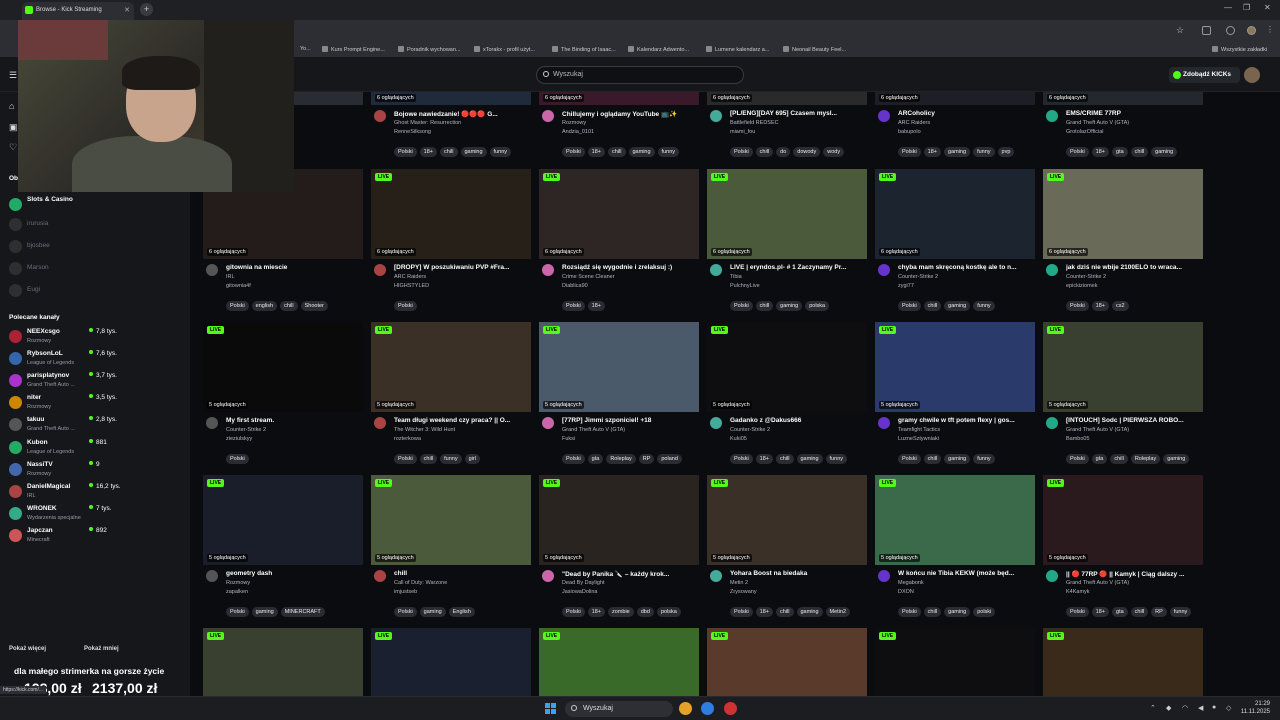 The height and width of the screenshot is (720, 1280). I want to click on streamer-name: GrotolazOfficial, so click(1085, 132).